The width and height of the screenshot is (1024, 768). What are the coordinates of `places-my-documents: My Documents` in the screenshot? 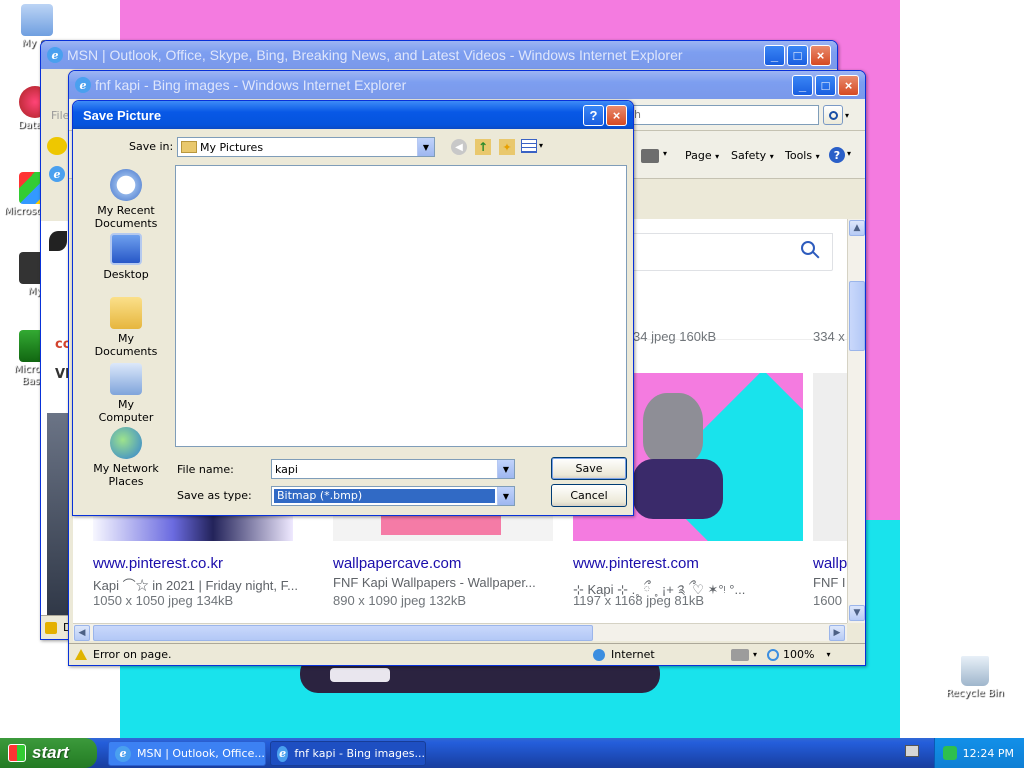 It's located at (126, 327).